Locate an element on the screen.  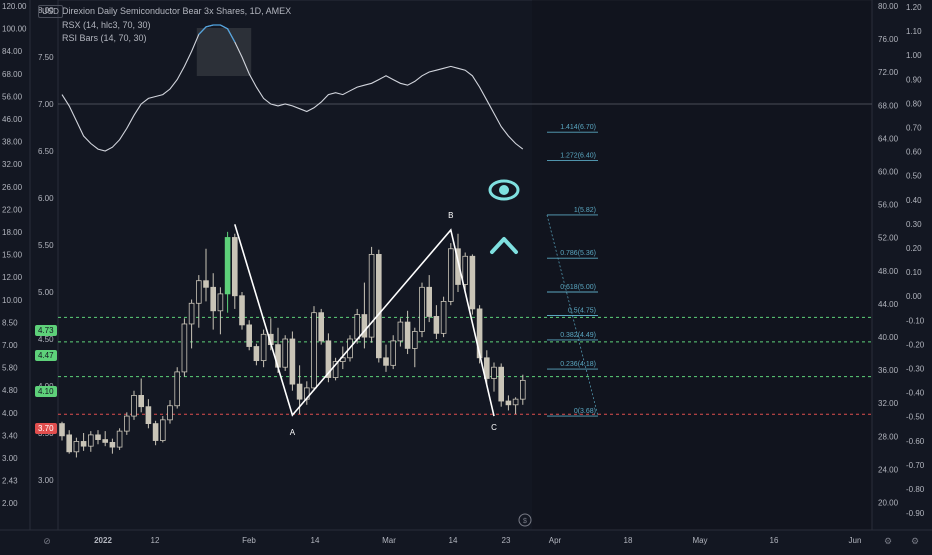
price-axis-tick-label: 7.50 is located at coordinates (46, 57).